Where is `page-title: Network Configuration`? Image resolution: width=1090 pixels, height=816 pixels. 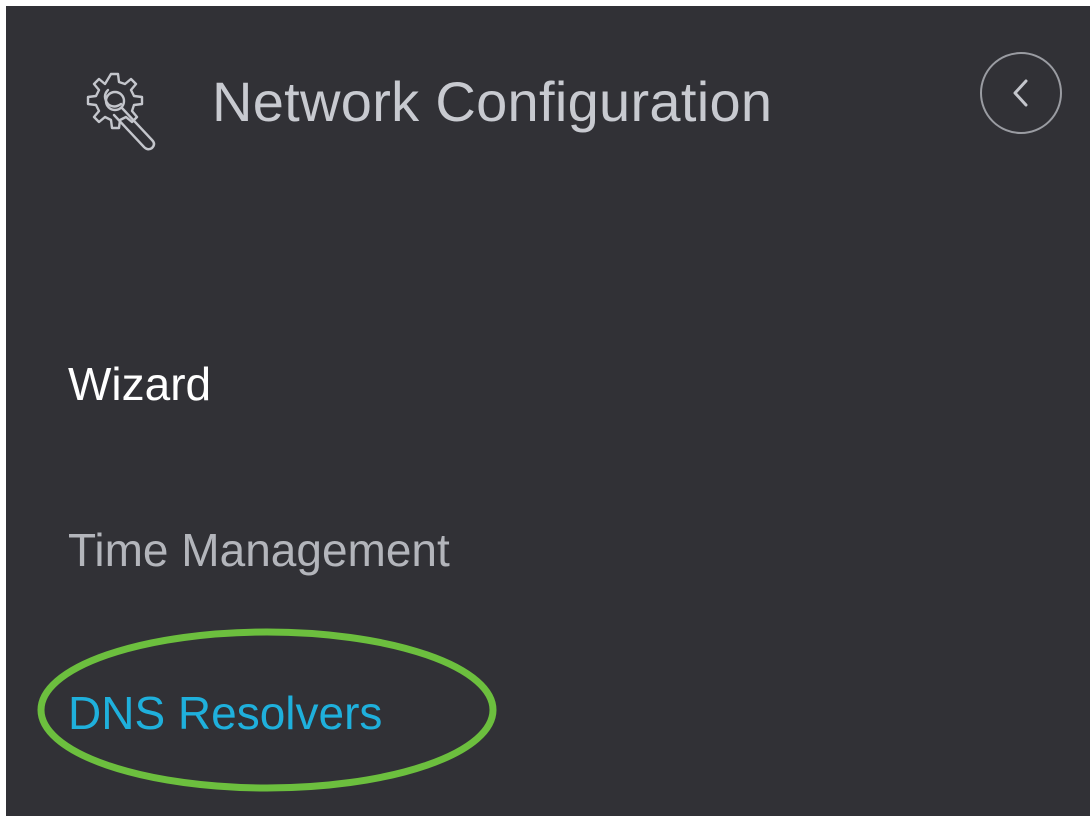
page-title: Network Configuration is located at coordinates (492, 101).